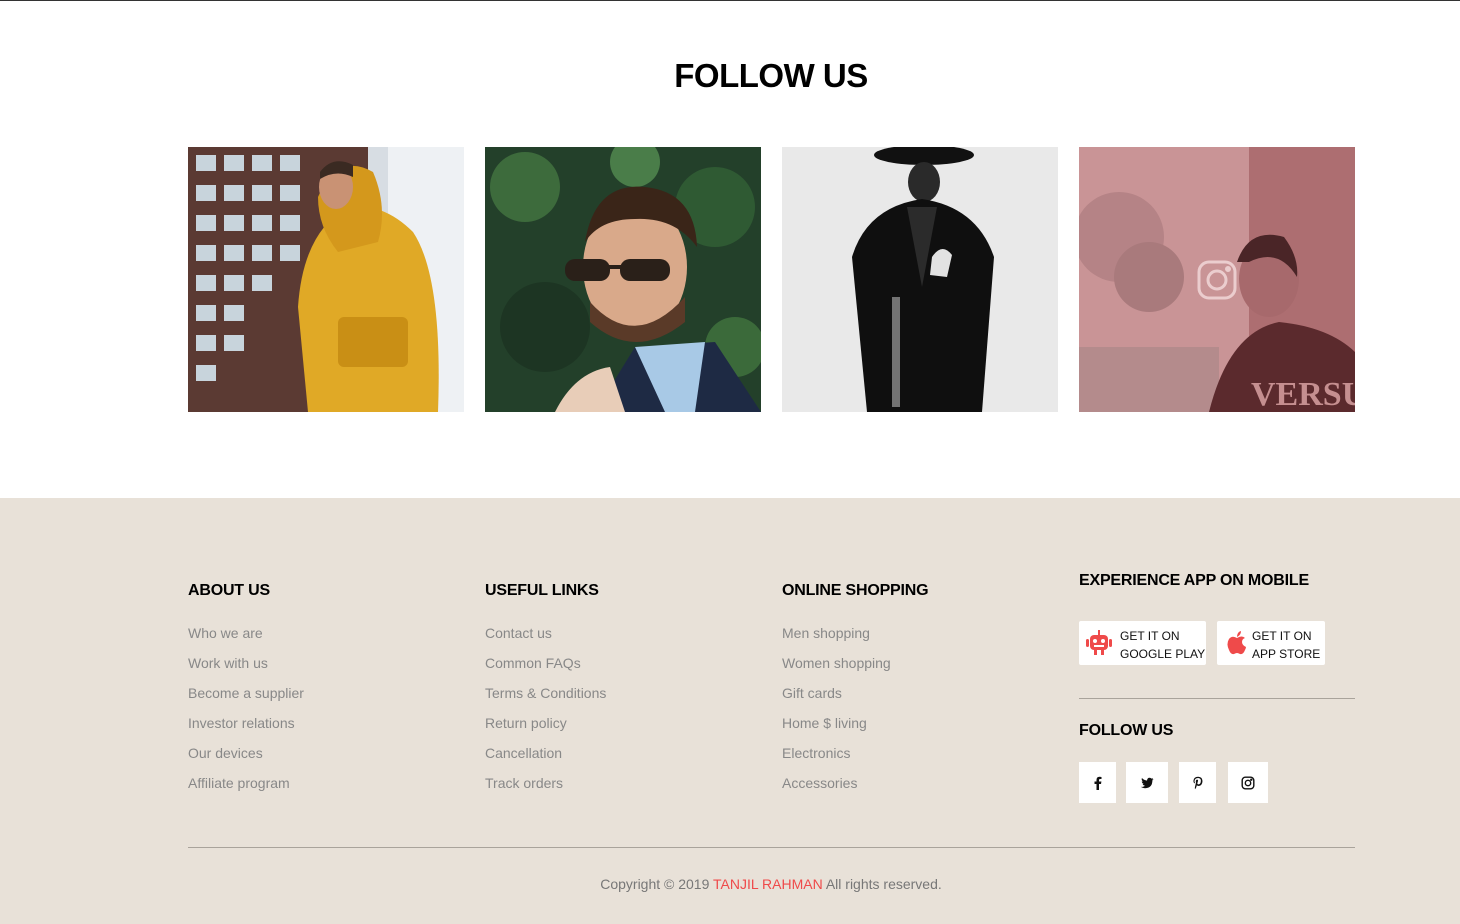 This screenshot has width=1460, height=924. I want to click on footer-link-who-we-are: Who we are, so click(246, 633).